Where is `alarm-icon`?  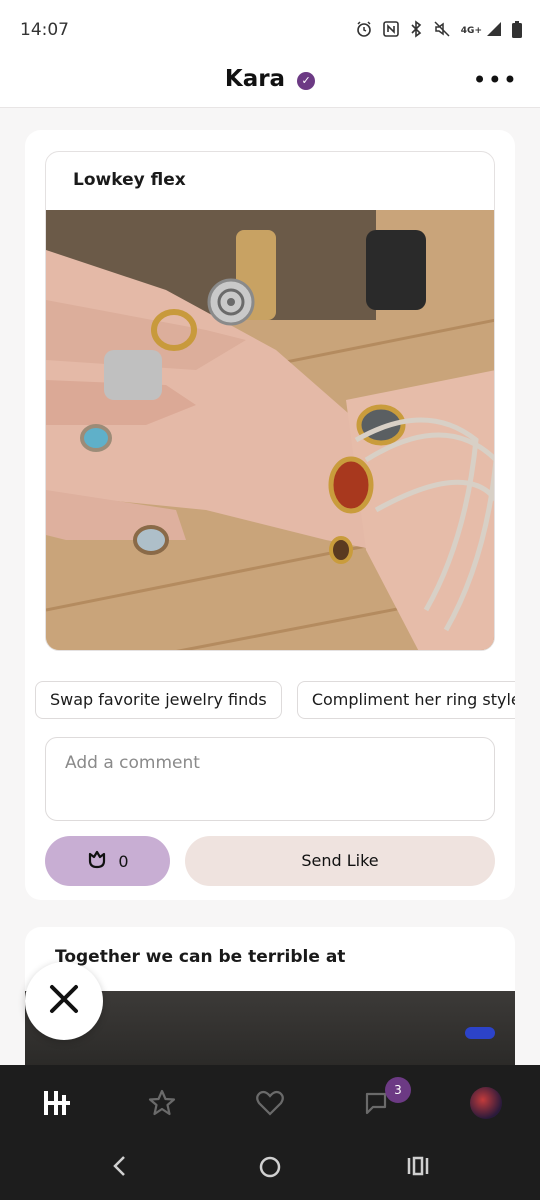 alarm-icon is located at coordinates (364, 31).